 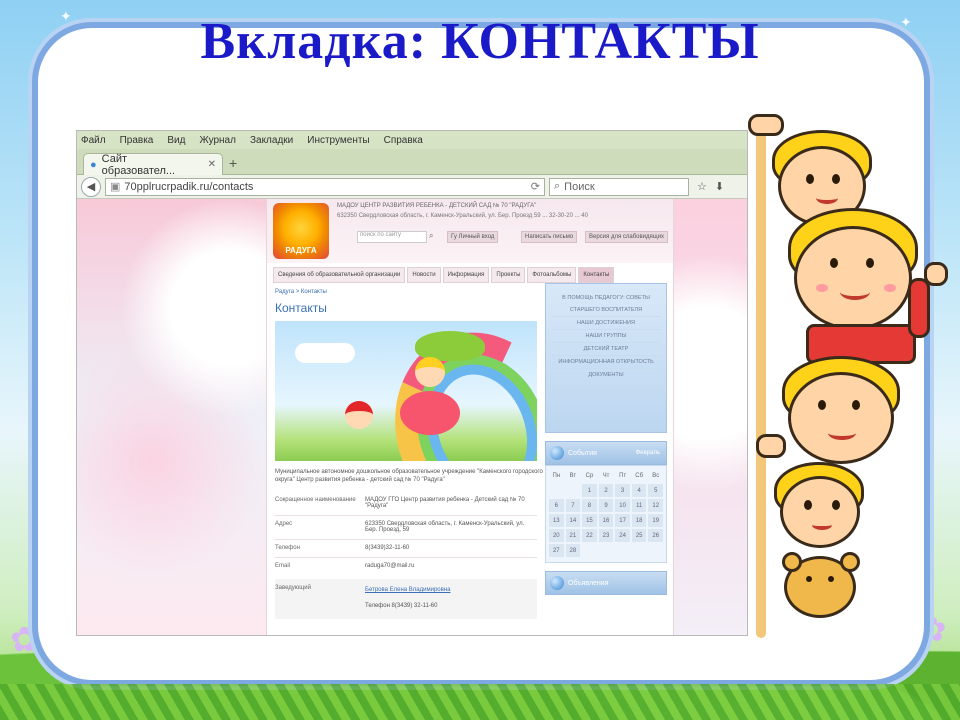 I want to click on calendar-day: 2, so click(x=606, y=490).